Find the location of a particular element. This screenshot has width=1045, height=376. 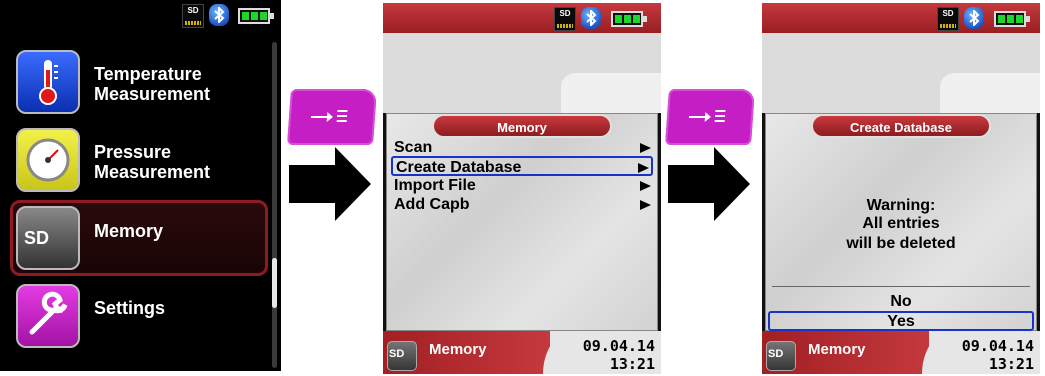

pressure-gauge-icon is located at coordinates (48, 160).